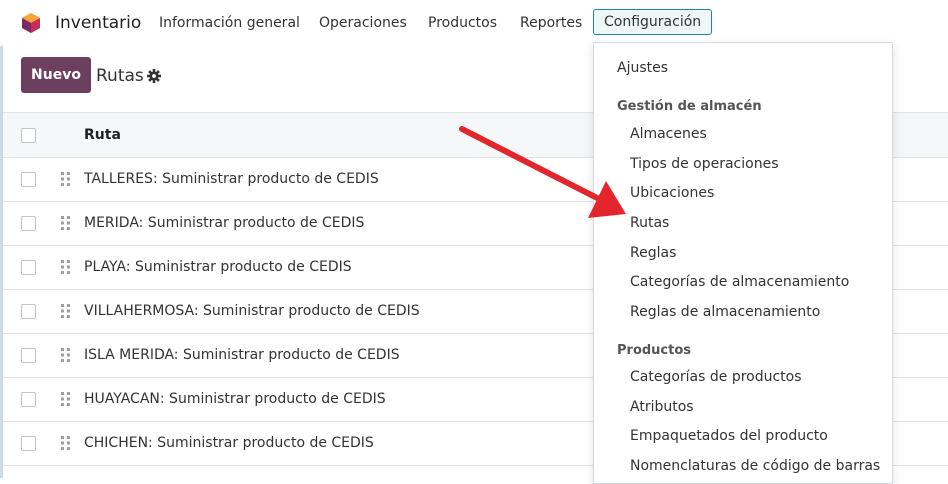 The width and height of the screenshot is (948, 484). What do you see at coordinates (642, 68) in the screenshot?
I see `menu-item-ajustes: Ajustes` at bounding box center [642, 68].